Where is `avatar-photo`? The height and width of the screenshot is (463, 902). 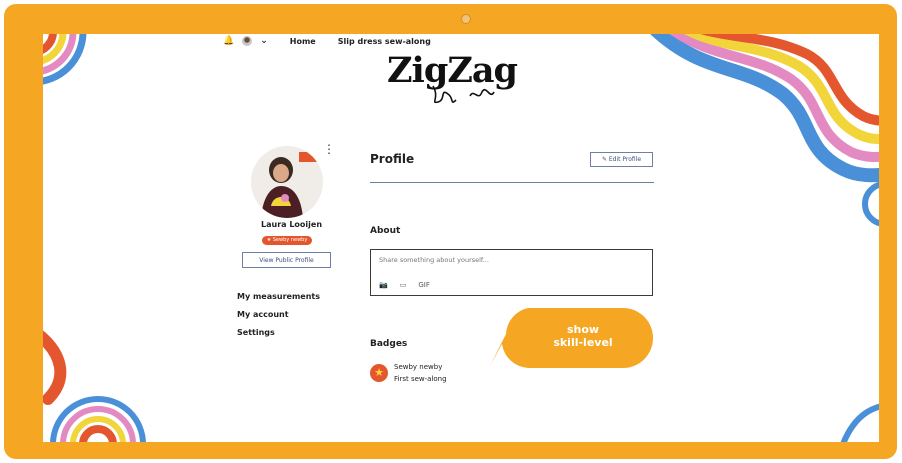
avatar-photo is located at coordinates (287, 182).